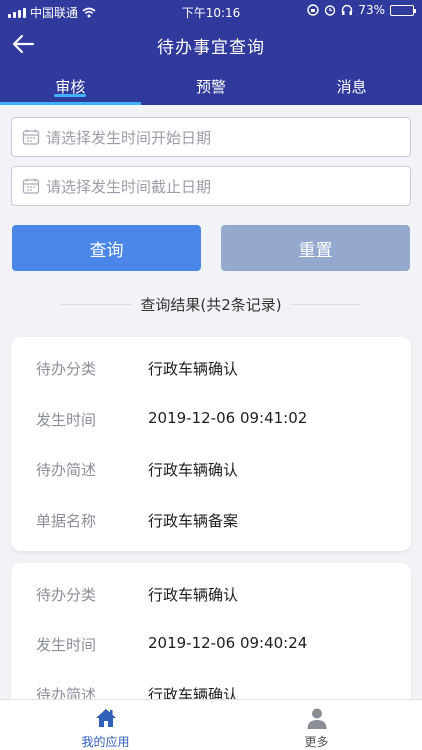  What do you see at coordinates (193, 521) in the screenshot?
I see `field-value: 行政车辆备案` at bounding box center [193, 521].